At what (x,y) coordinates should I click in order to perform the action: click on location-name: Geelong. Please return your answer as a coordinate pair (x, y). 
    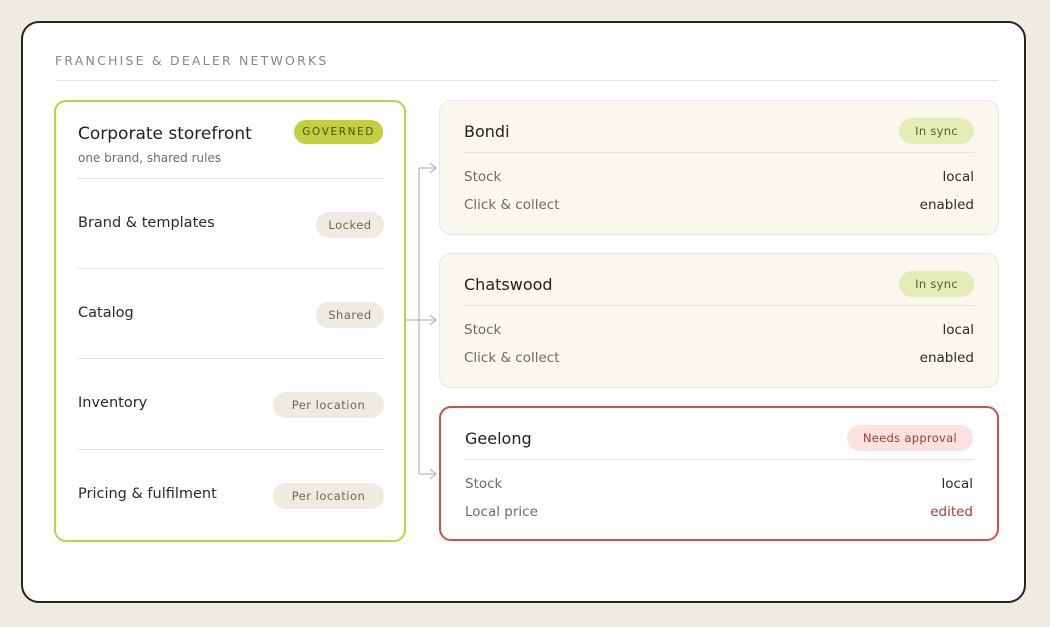
    Looking at the image, I should click on (498, 438).